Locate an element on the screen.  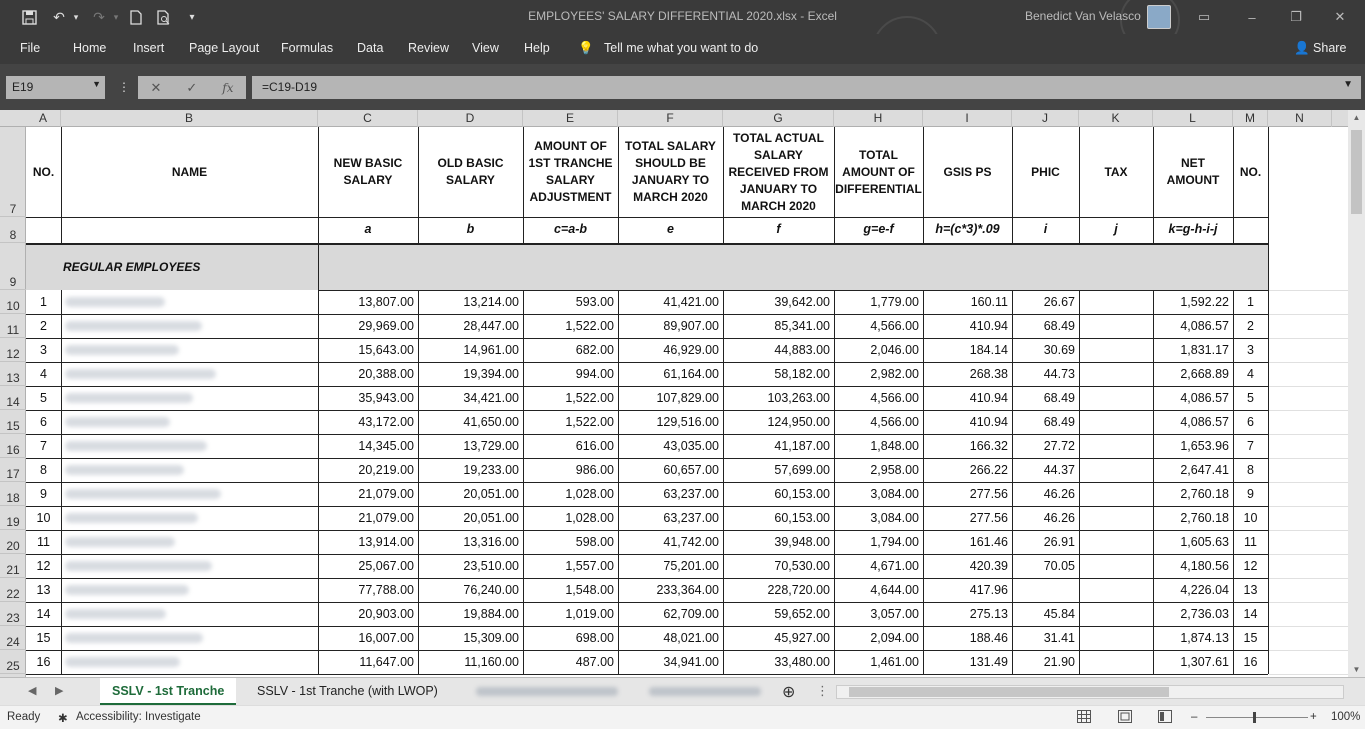
cell-g: 103,263.00 is located at coordinates (778, 399).